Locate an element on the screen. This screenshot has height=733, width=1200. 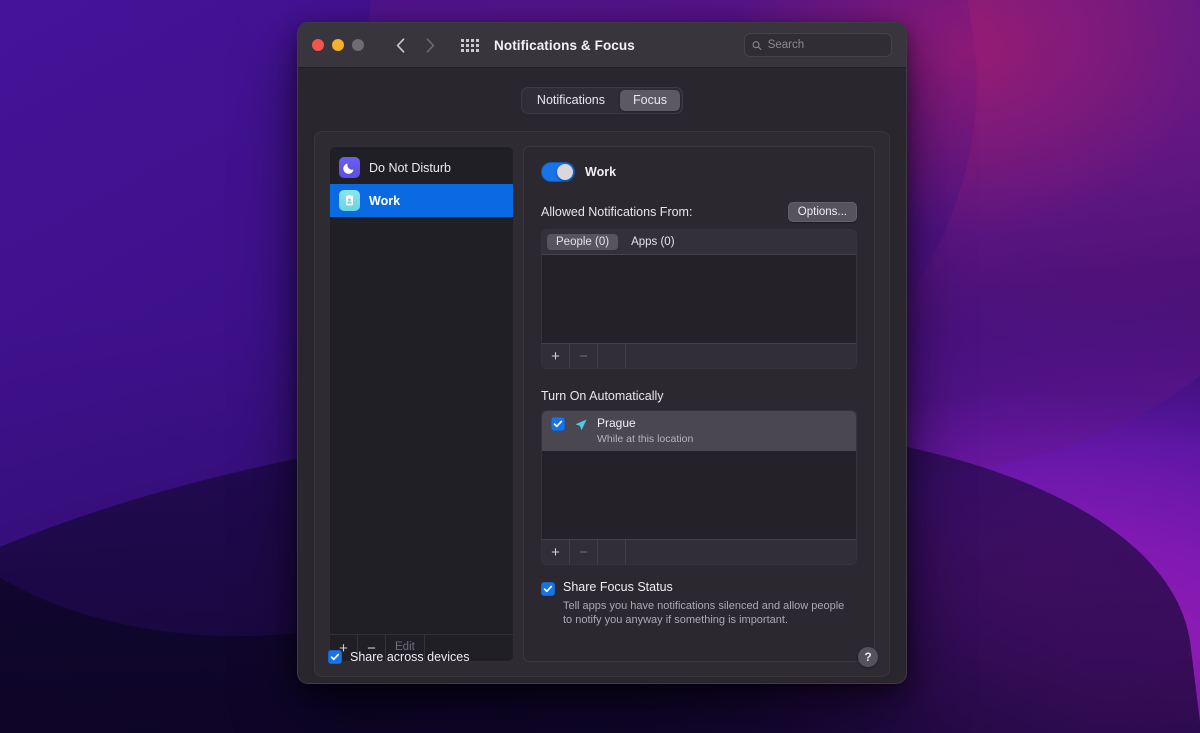
sidebar-item-label: Work is located at coordinates (385, 200).